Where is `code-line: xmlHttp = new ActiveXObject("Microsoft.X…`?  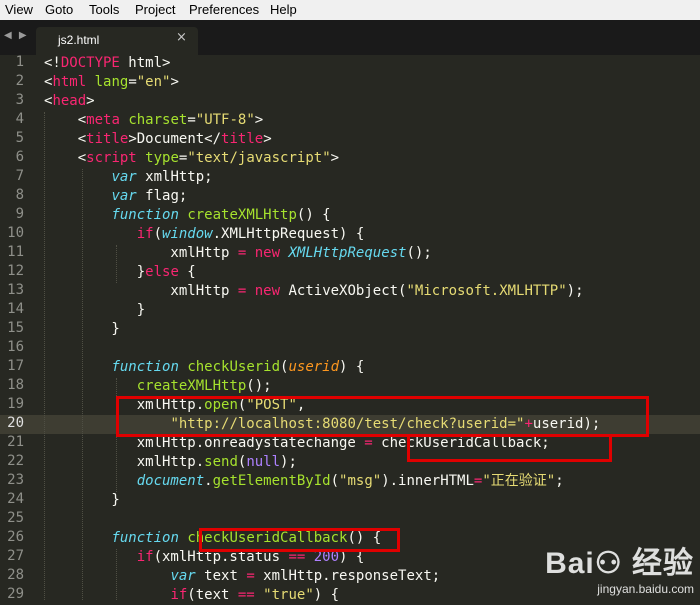 code-line: xmlHttp = new ActiveXObject("Microsoft.X… is located at coordinates (314, 291).